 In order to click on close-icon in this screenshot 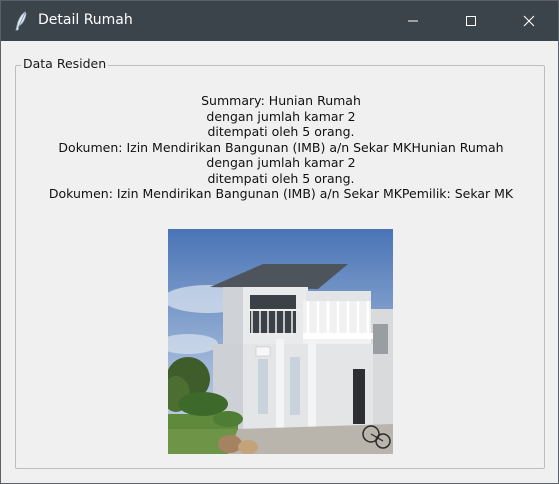, I will do `click(529, 21)`.